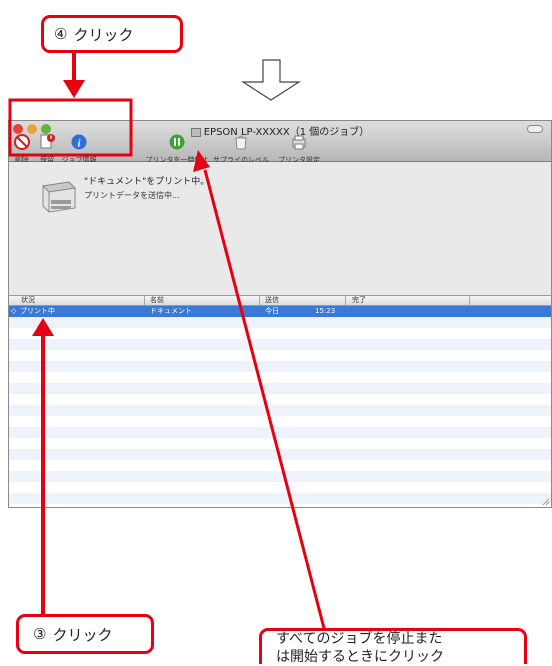 The width and height of the screenshot is (552, 666). I want to click on supply-levels-button: サプライのレベル, so click(241, 149).